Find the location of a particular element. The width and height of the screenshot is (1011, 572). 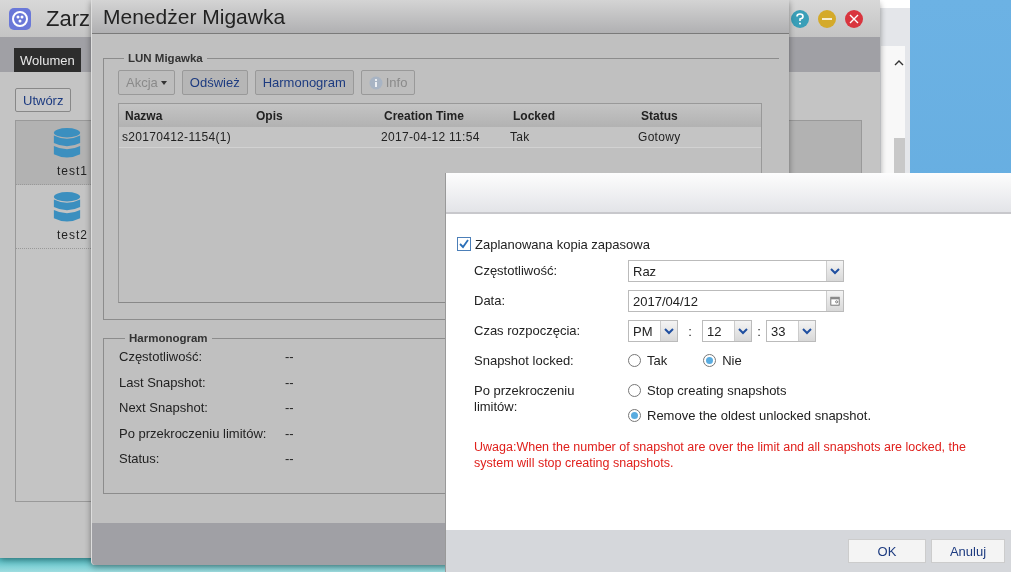

calendar-icon is located at coordinates (835, 301).